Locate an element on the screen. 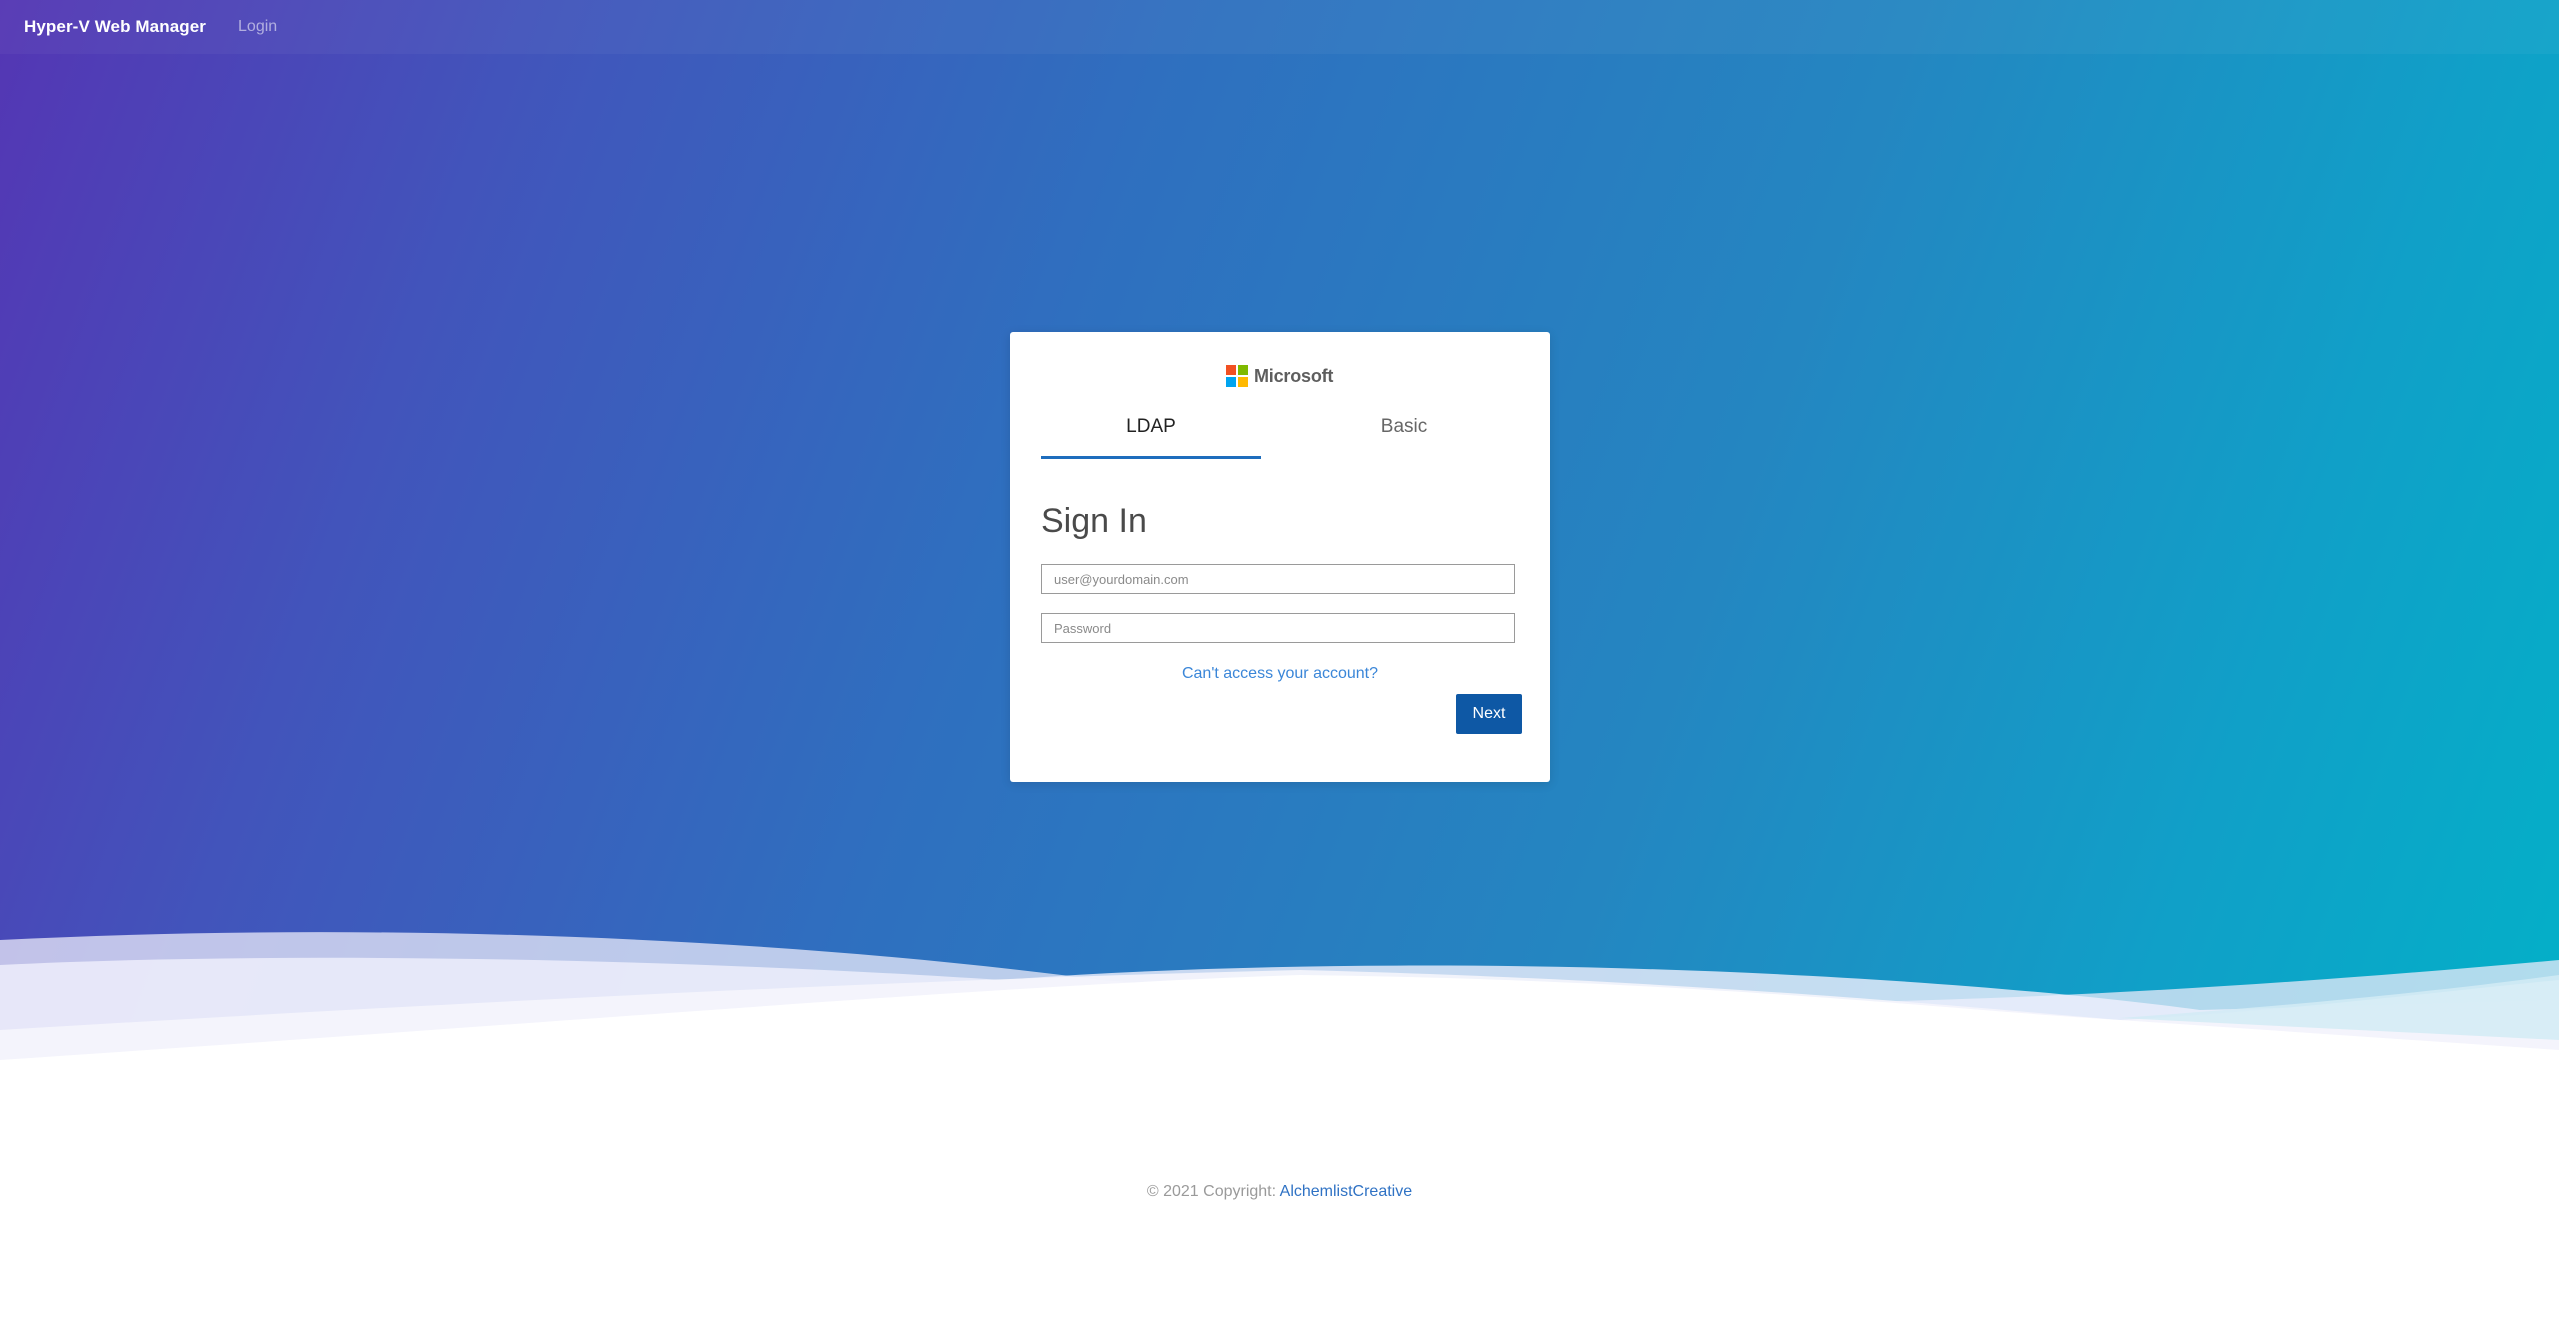  next-button: Next is located at coordinates (1489, 714).